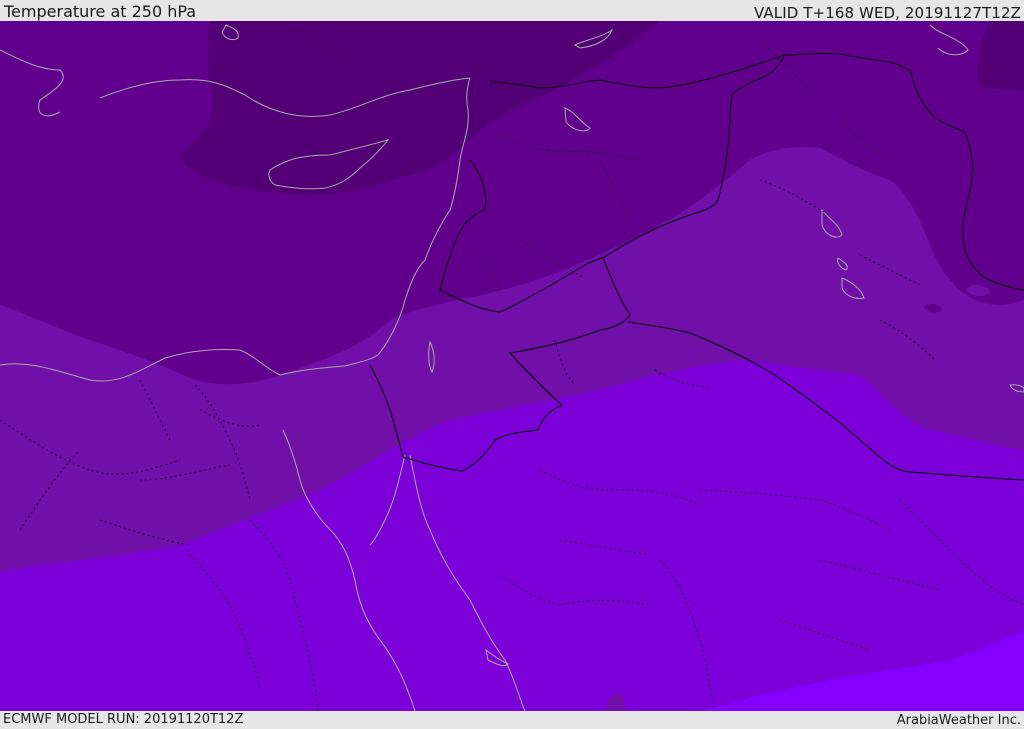 The width and height of the screenshot is (1024, 729). Describe the element at coordinates (100, 11) in the screenshot. I see `map-title: Temperature at 250 hPa` at that location.